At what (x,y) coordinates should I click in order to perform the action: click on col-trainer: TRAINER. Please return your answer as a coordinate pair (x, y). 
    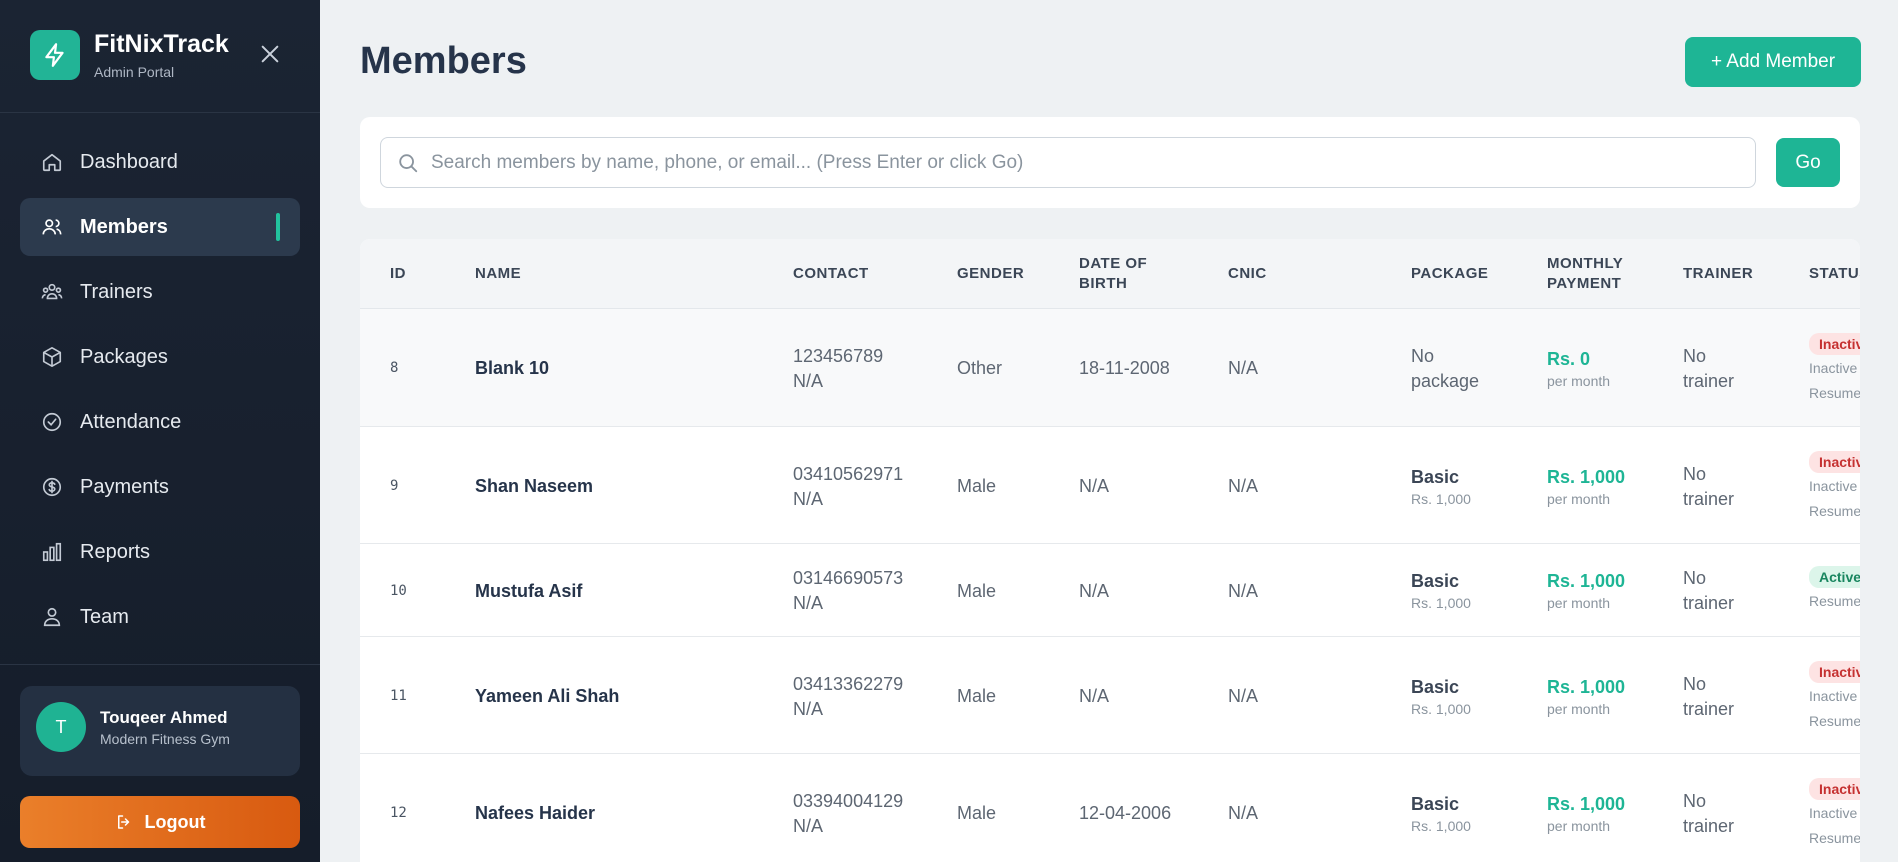
    Looking at the image, I should click on (1718, 273).